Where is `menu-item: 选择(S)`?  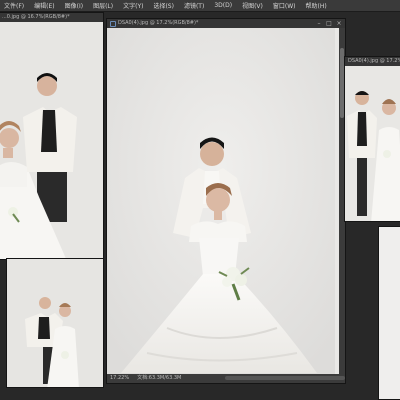 menu-item: 选择(S) is located at coordinates (163, 5).